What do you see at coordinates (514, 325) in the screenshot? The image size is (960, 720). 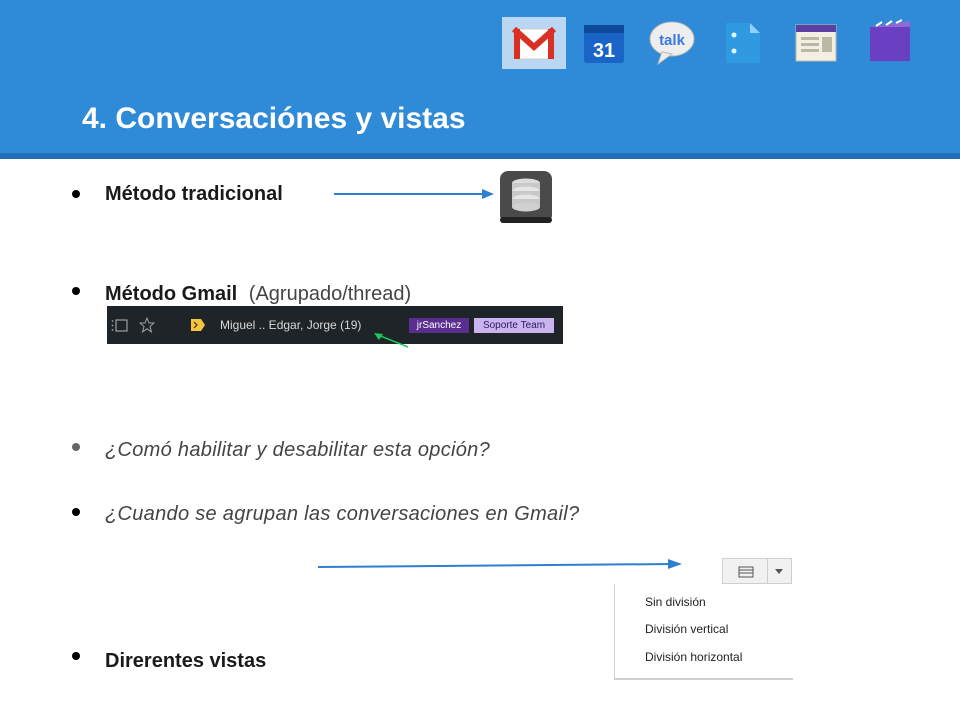 I see `label-chip: Soporte Team` at bounding box center [514, 325].